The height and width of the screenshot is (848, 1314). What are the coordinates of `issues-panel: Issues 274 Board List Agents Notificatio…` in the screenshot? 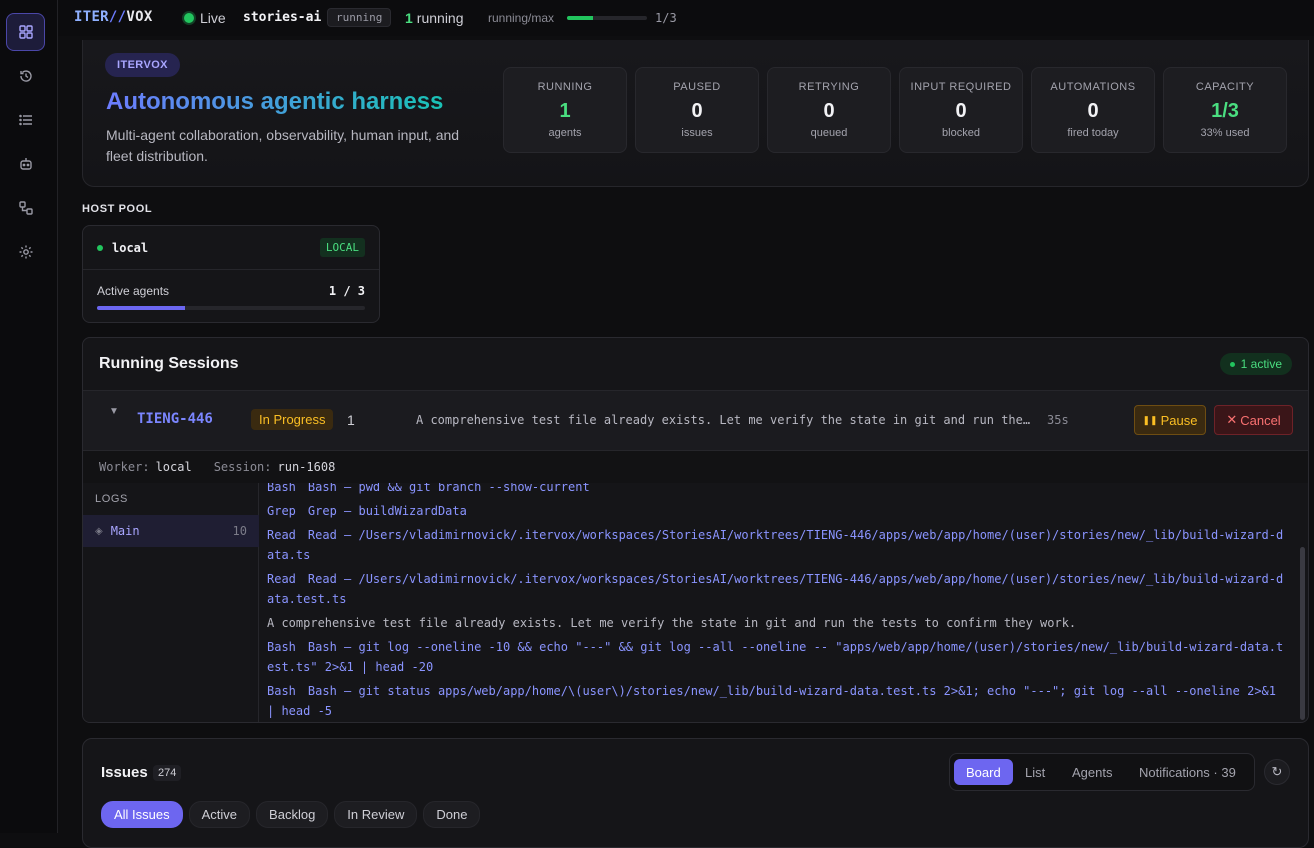 It's located at (695, 793).